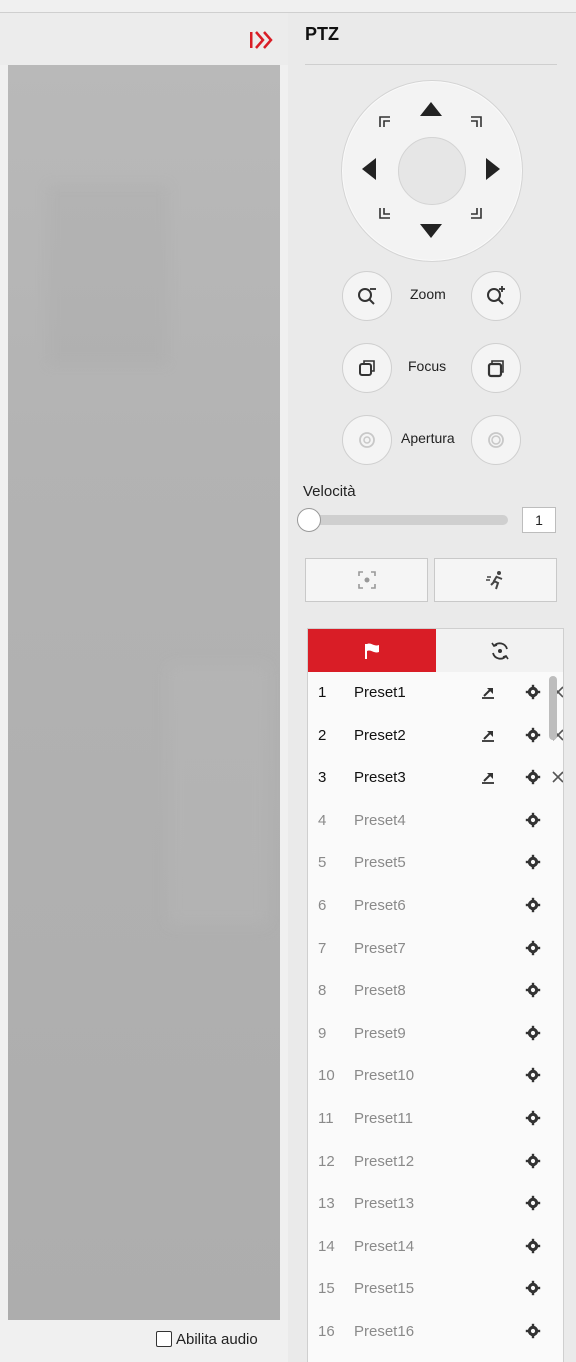  What do you see at coordinates (385, 124) in the screenshot?
I see `pan-up-left-button` at bounding box center [385, 124].